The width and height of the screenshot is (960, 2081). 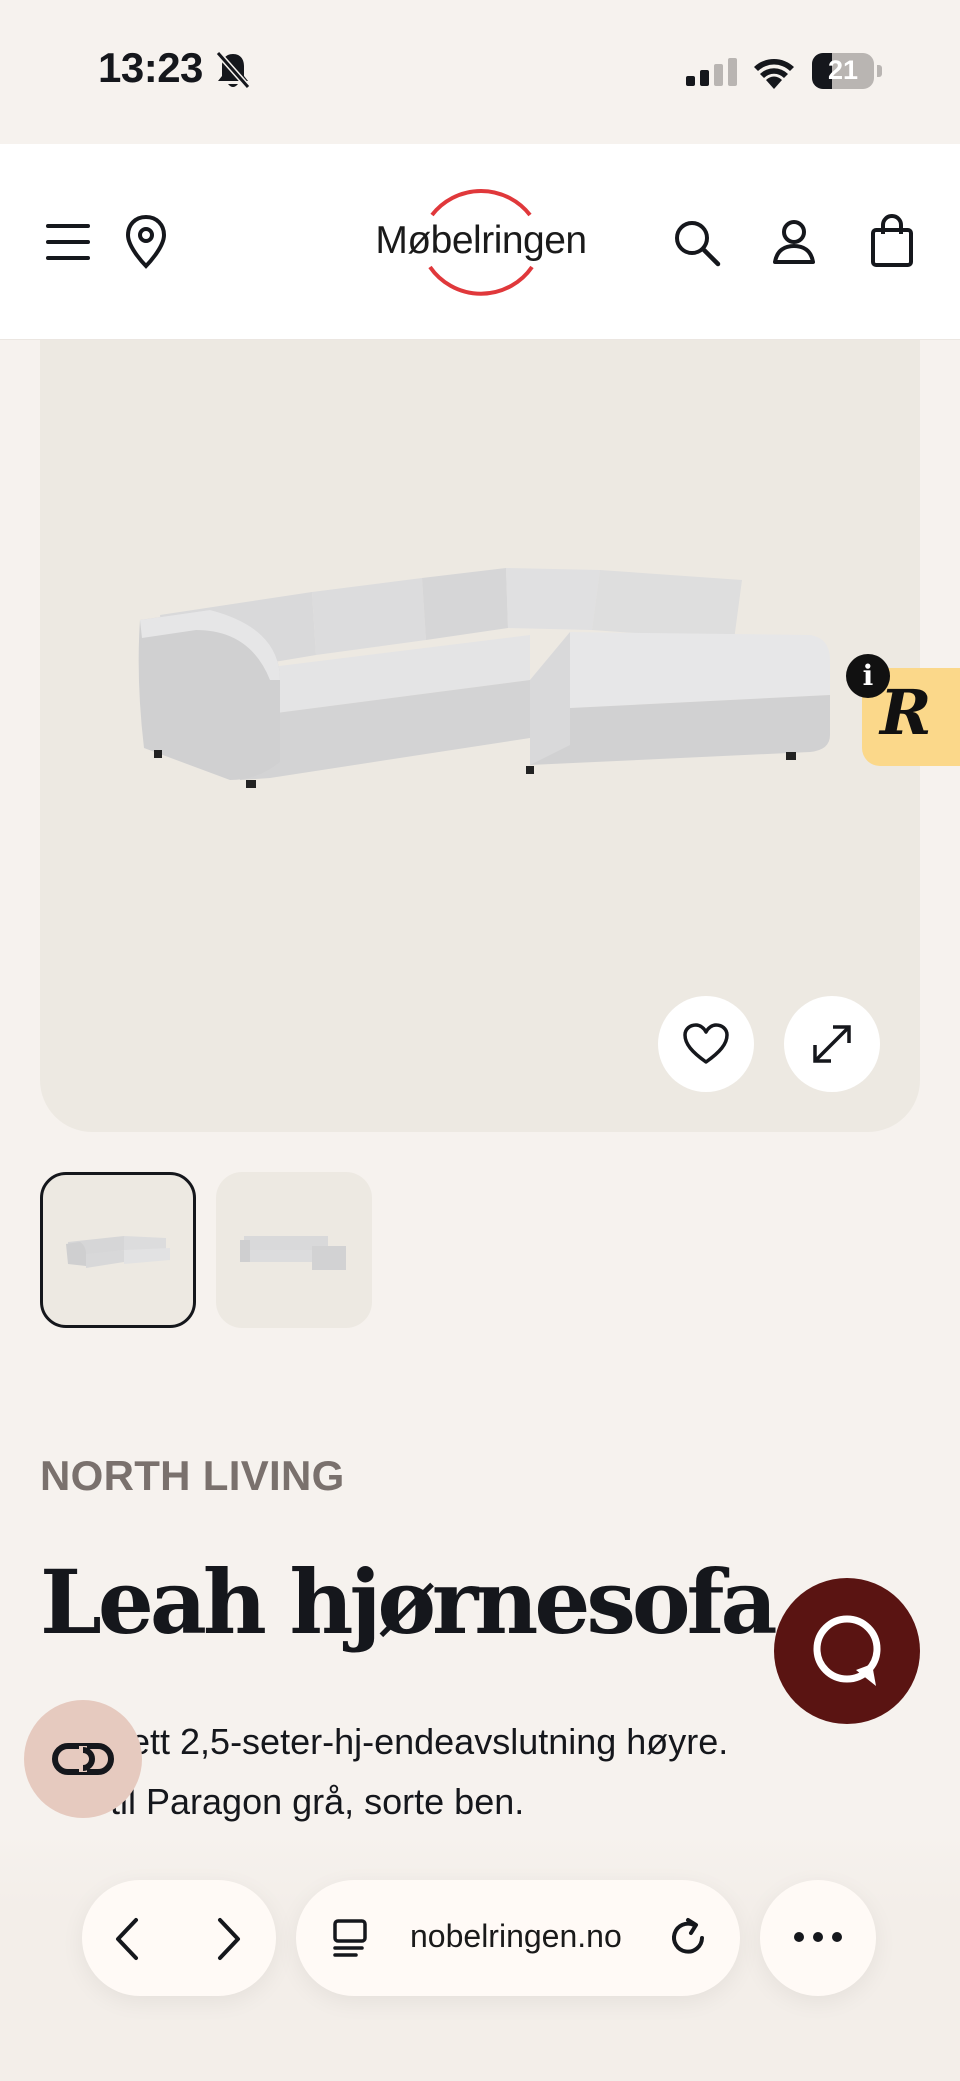 What do you see at coordinates (484, 678) in the screenshot?
I see `sofa-image` at bounding box center [484, 678].